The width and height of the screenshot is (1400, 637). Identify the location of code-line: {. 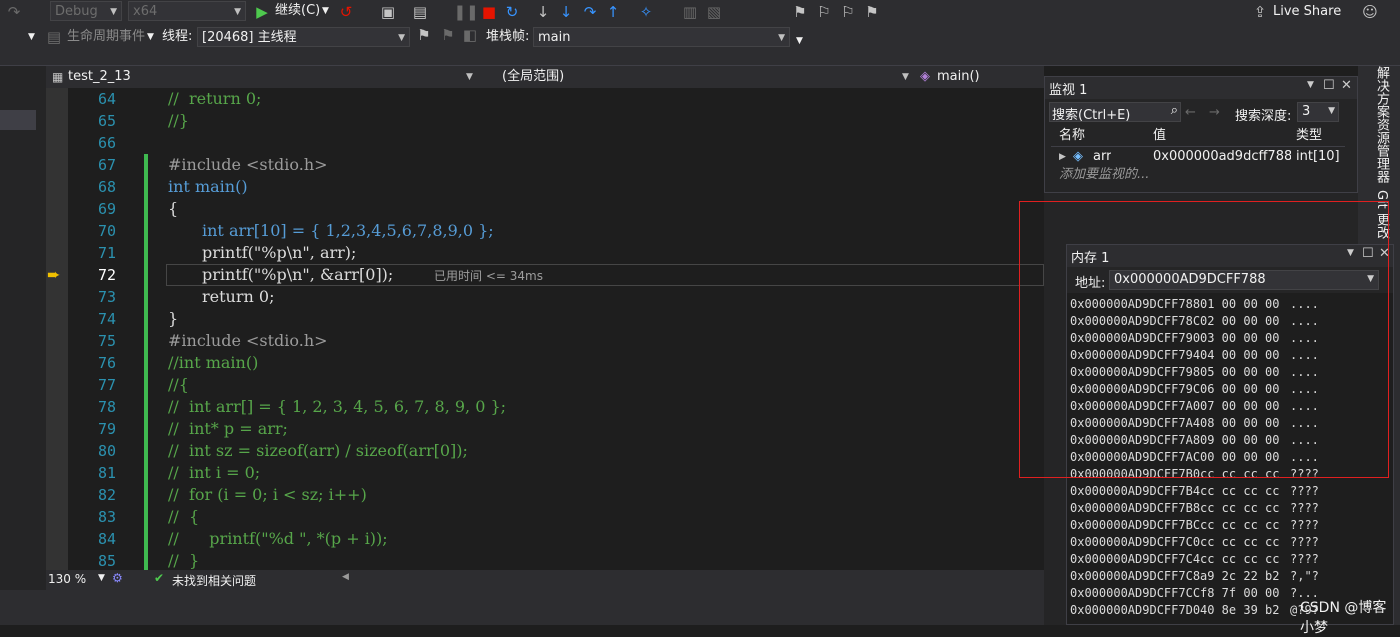
(173, 209).